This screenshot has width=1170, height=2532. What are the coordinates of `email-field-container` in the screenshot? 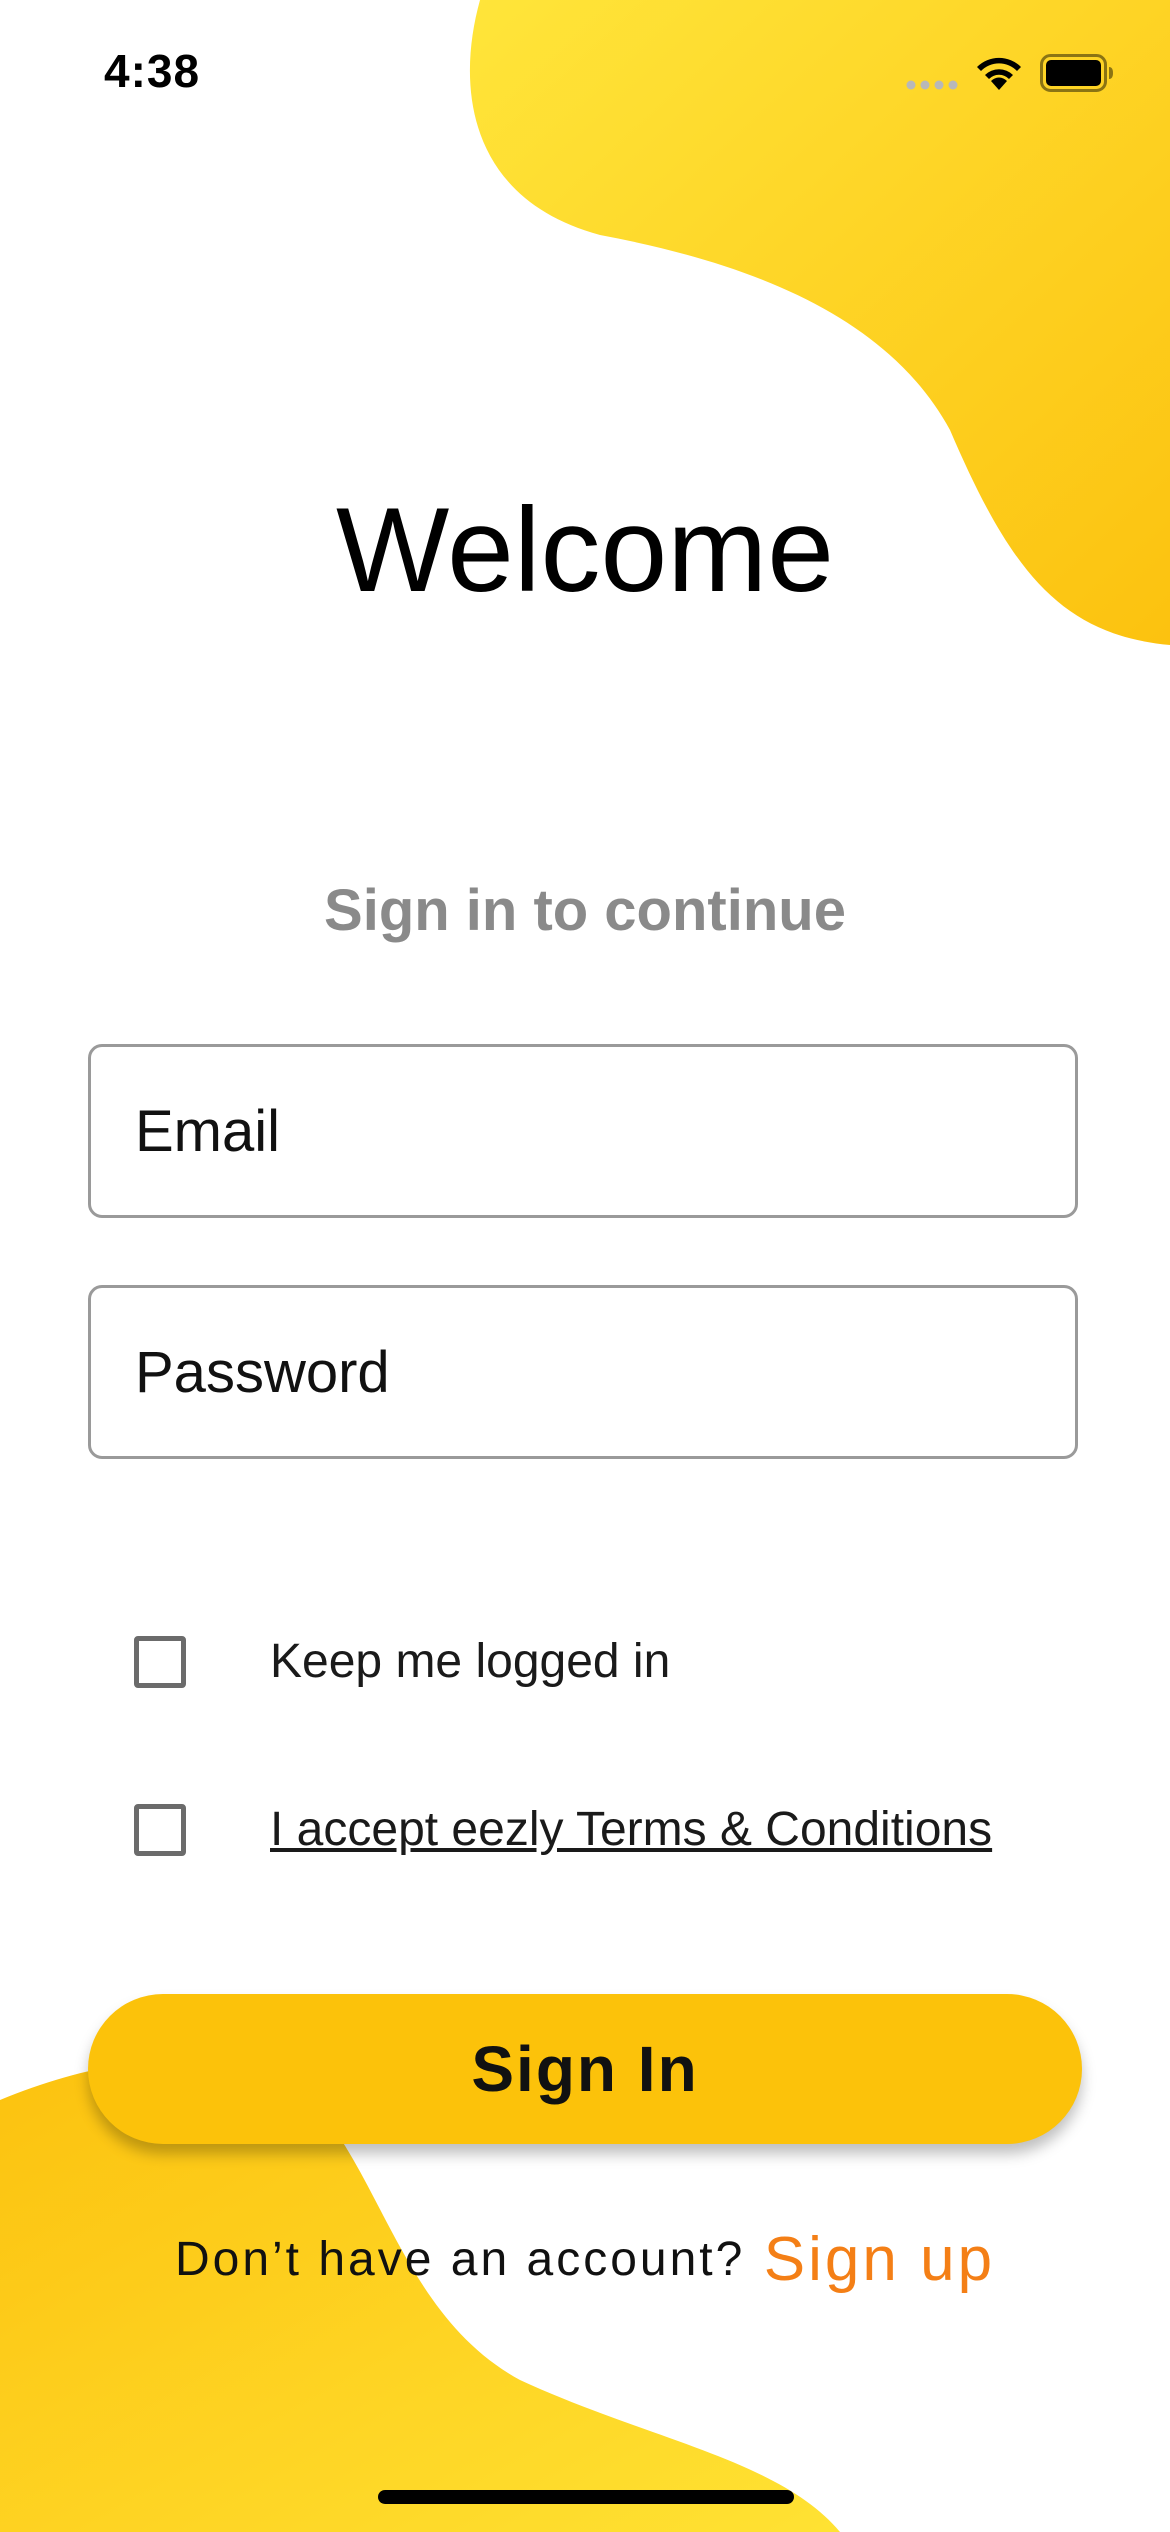 It's located at (583, 1131).